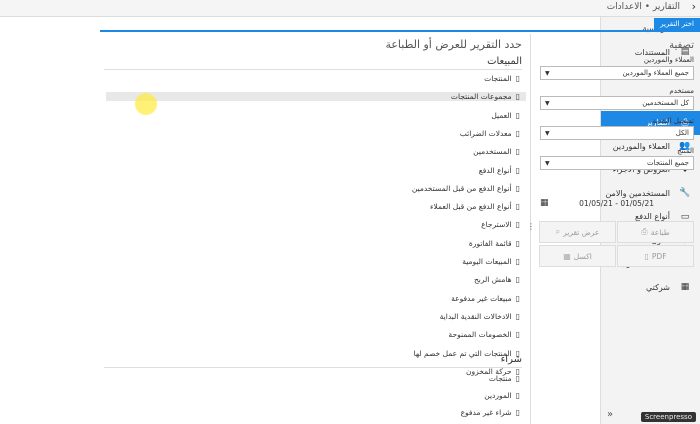 This screenshot has width=700, height=424. What do you see at coordinates (315, 316) in the screenshot?
I see `report-item: ▯ الادخالات النقدية البداية` at bounding box center [315, 316].